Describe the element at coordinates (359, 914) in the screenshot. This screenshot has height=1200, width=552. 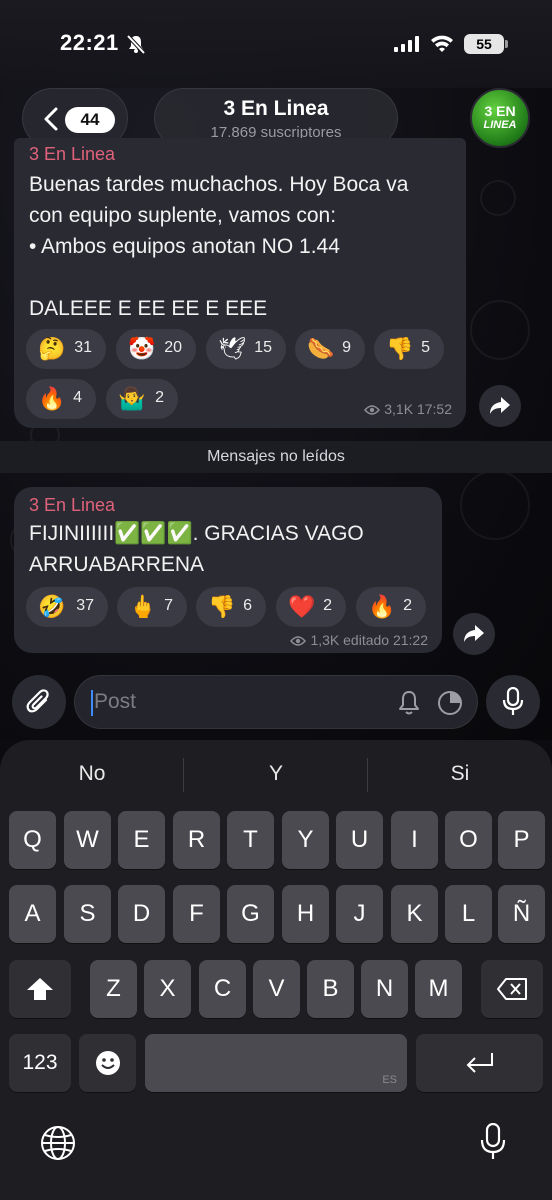
I see `key-j: J` at that location.